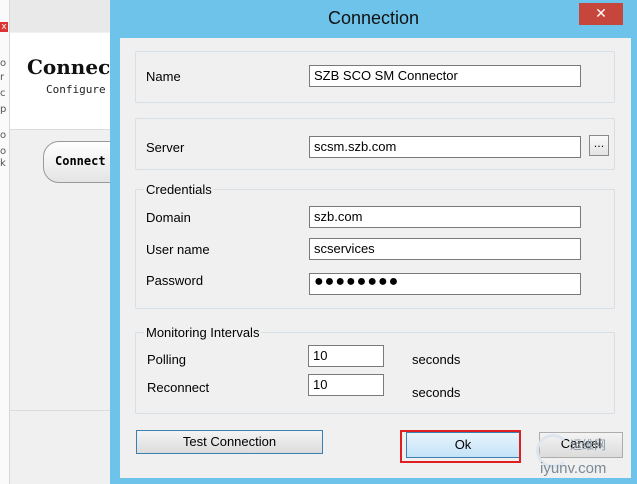 Image resolution: width=637 pixels, height=484 pixels. I want to click on watermark: 运维网 iyunv.com, so click(583, 457).